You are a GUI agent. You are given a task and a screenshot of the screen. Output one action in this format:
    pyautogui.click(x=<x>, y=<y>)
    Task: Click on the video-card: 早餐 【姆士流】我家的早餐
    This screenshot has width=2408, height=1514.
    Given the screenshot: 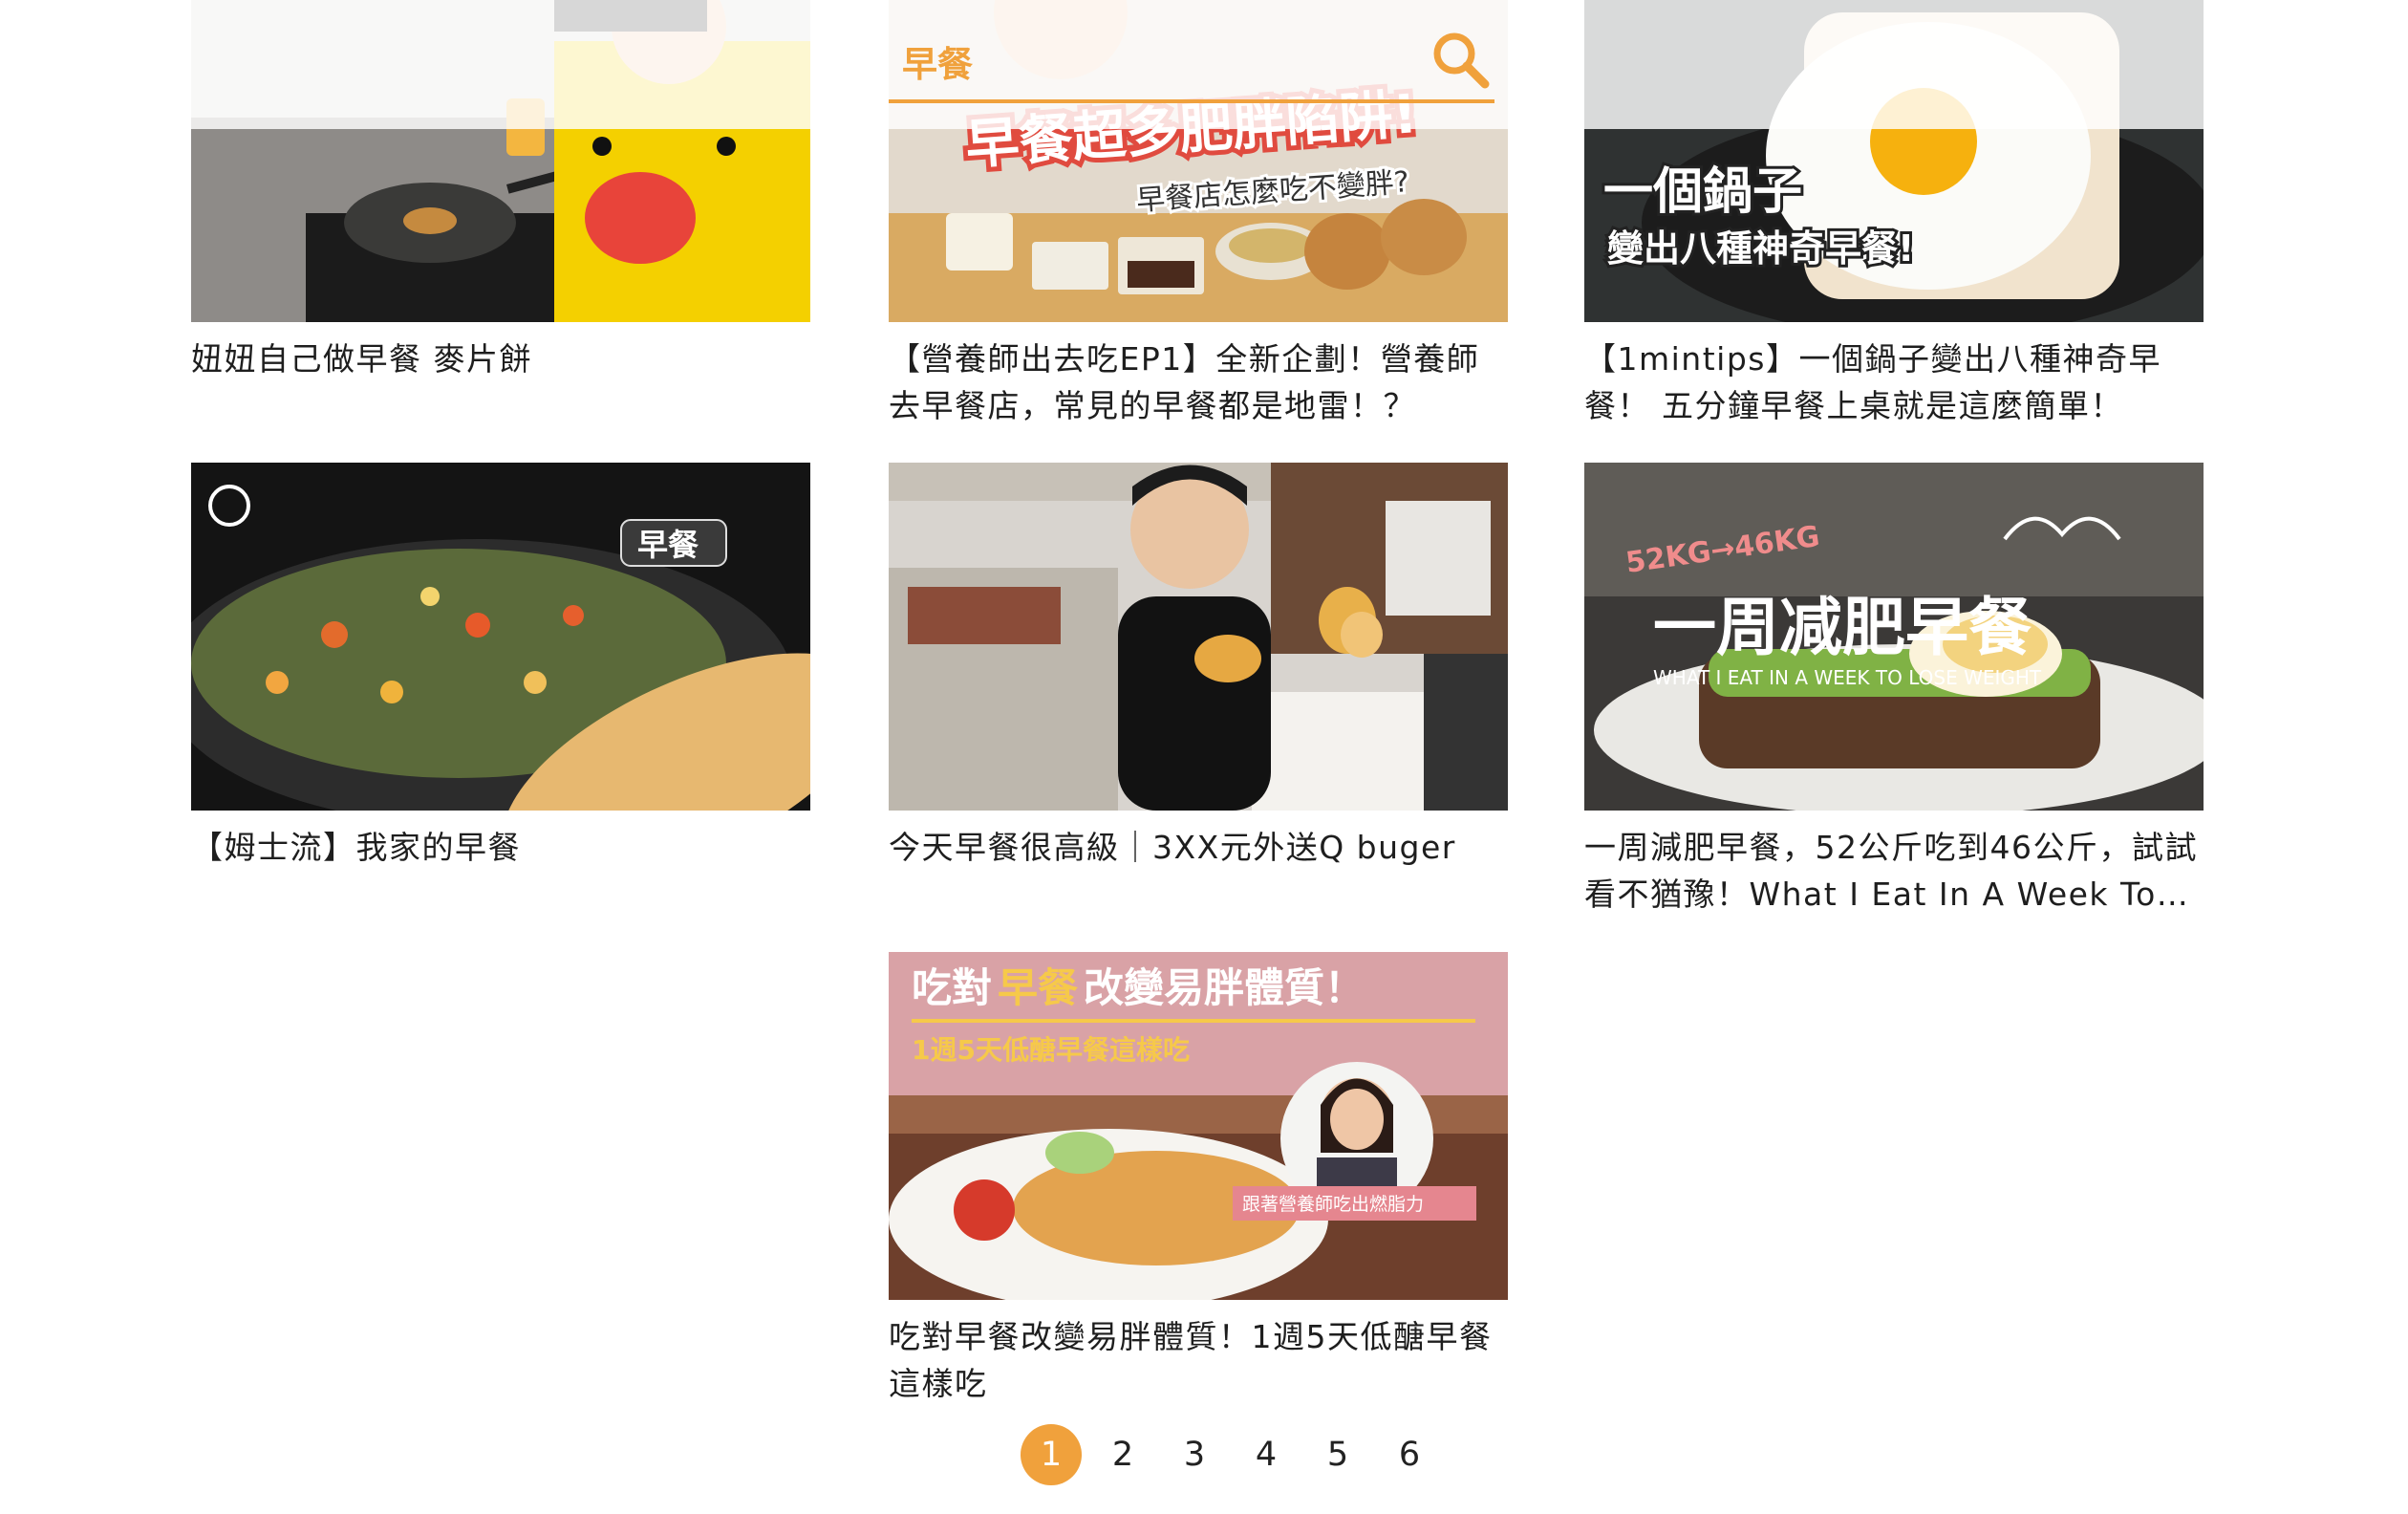 What is the action you would take?
    pyautogui.click(x=501, y=667)
    